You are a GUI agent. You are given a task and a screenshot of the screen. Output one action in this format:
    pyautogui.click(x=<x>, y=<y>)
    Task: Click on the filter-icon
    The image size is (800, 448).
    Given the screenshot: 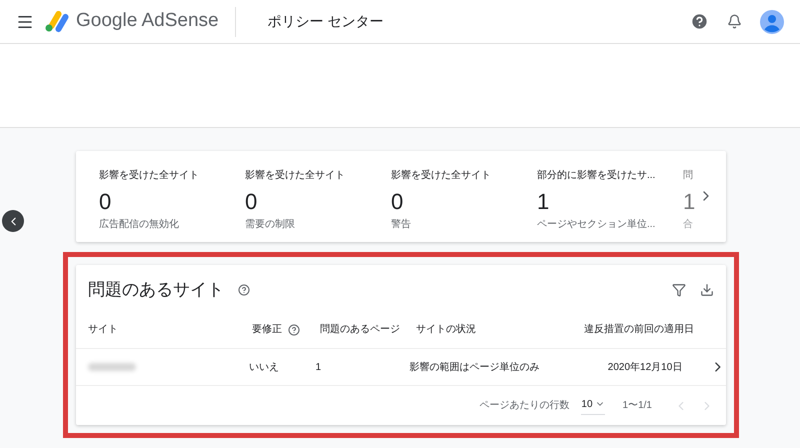 What is the action you would take?
    pyautogui.click(x=679, y=290)
    